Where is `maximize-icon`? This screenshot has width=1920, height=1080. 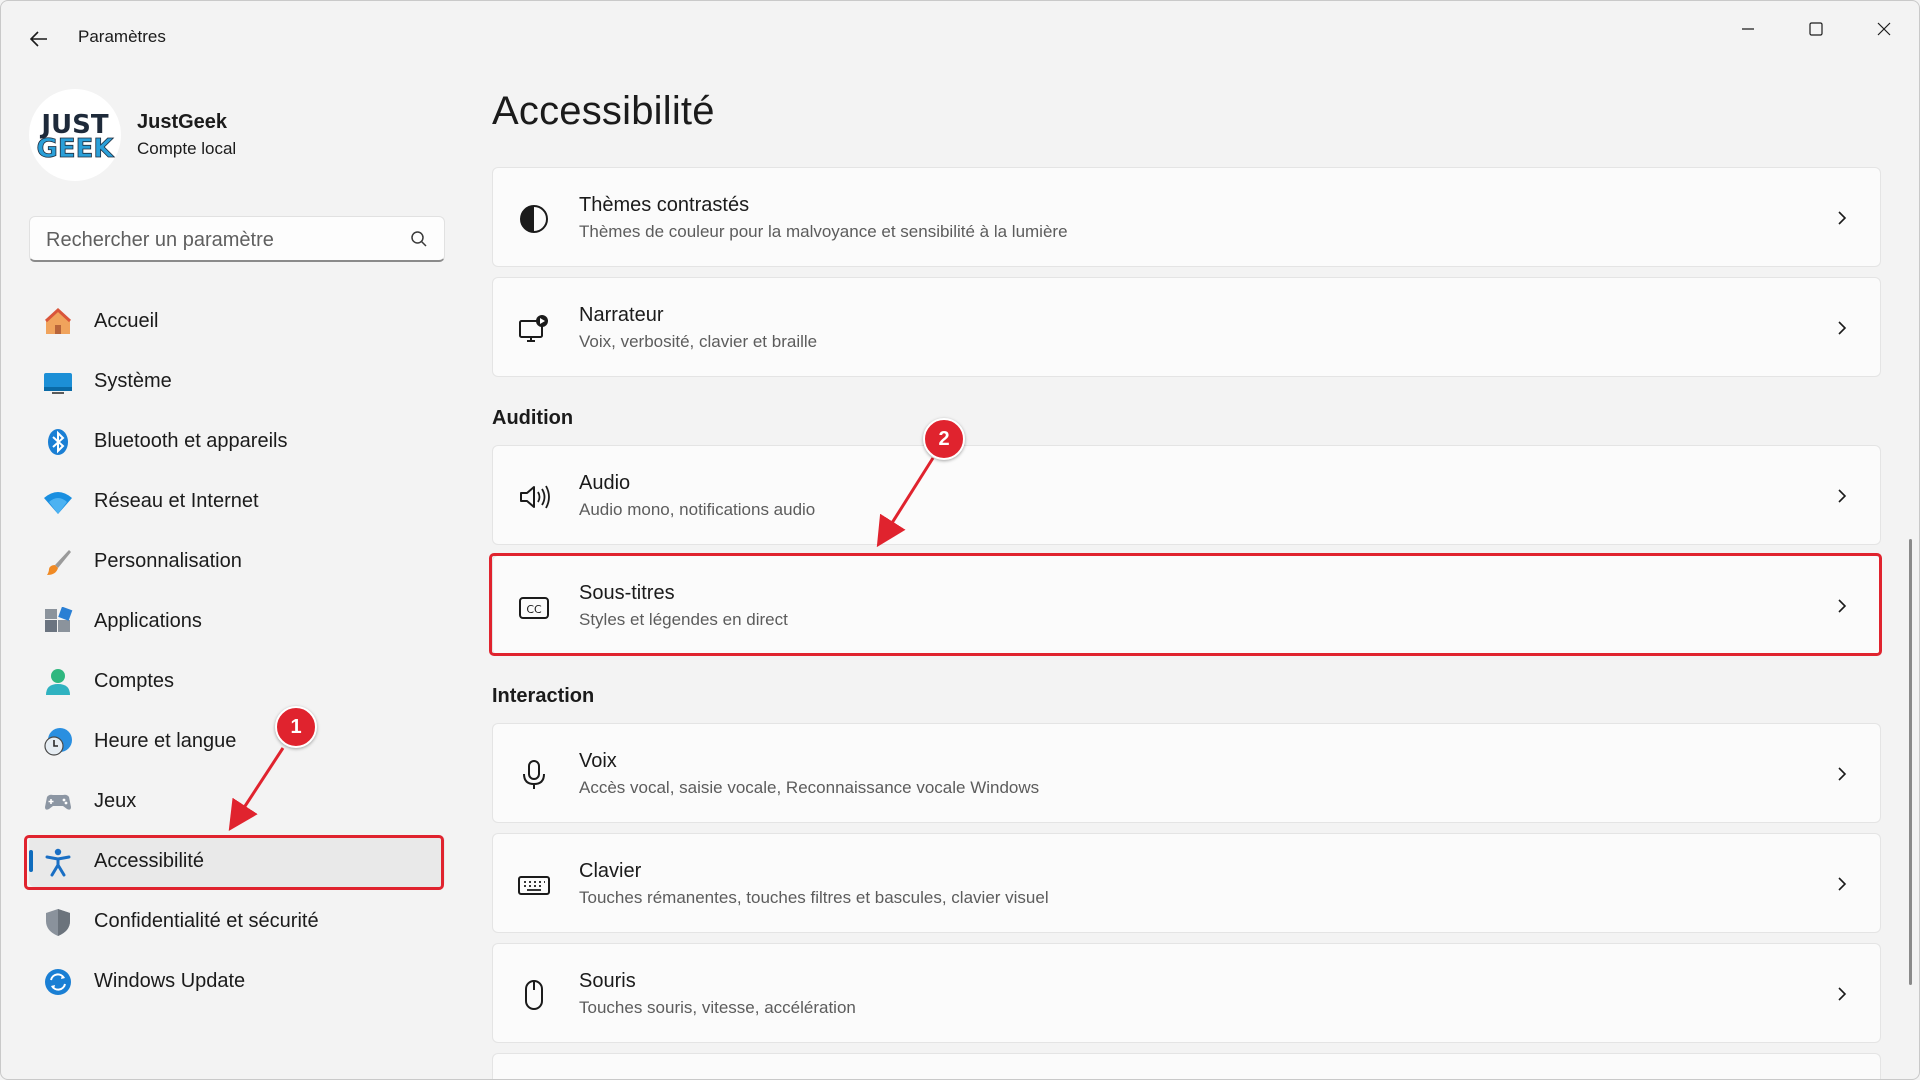 maximize-icon is located at coordinates (1816, 29).